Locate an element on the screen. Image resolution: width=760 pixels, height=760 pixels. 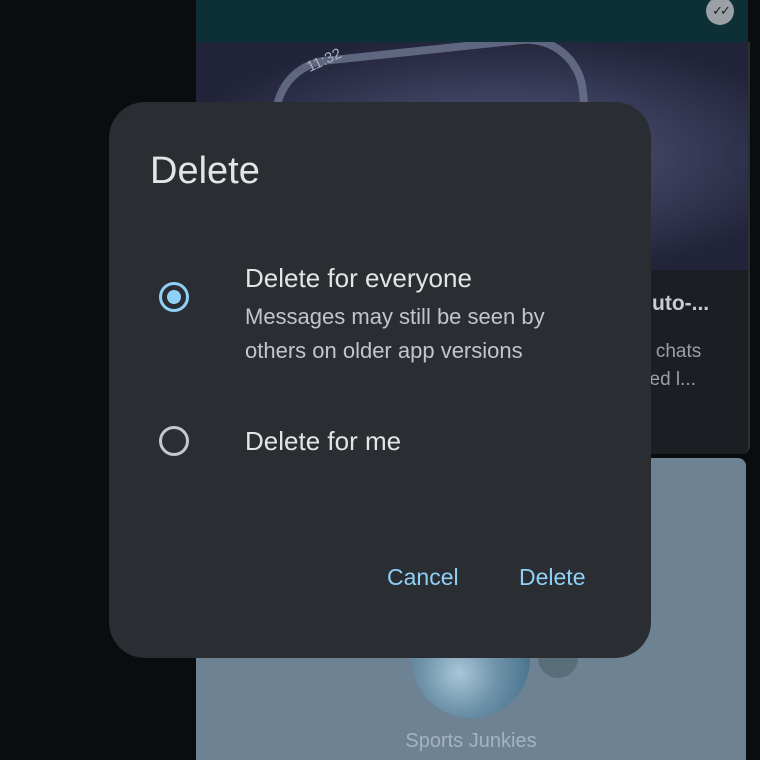
radio-dot is located at coordinates (174, 297).